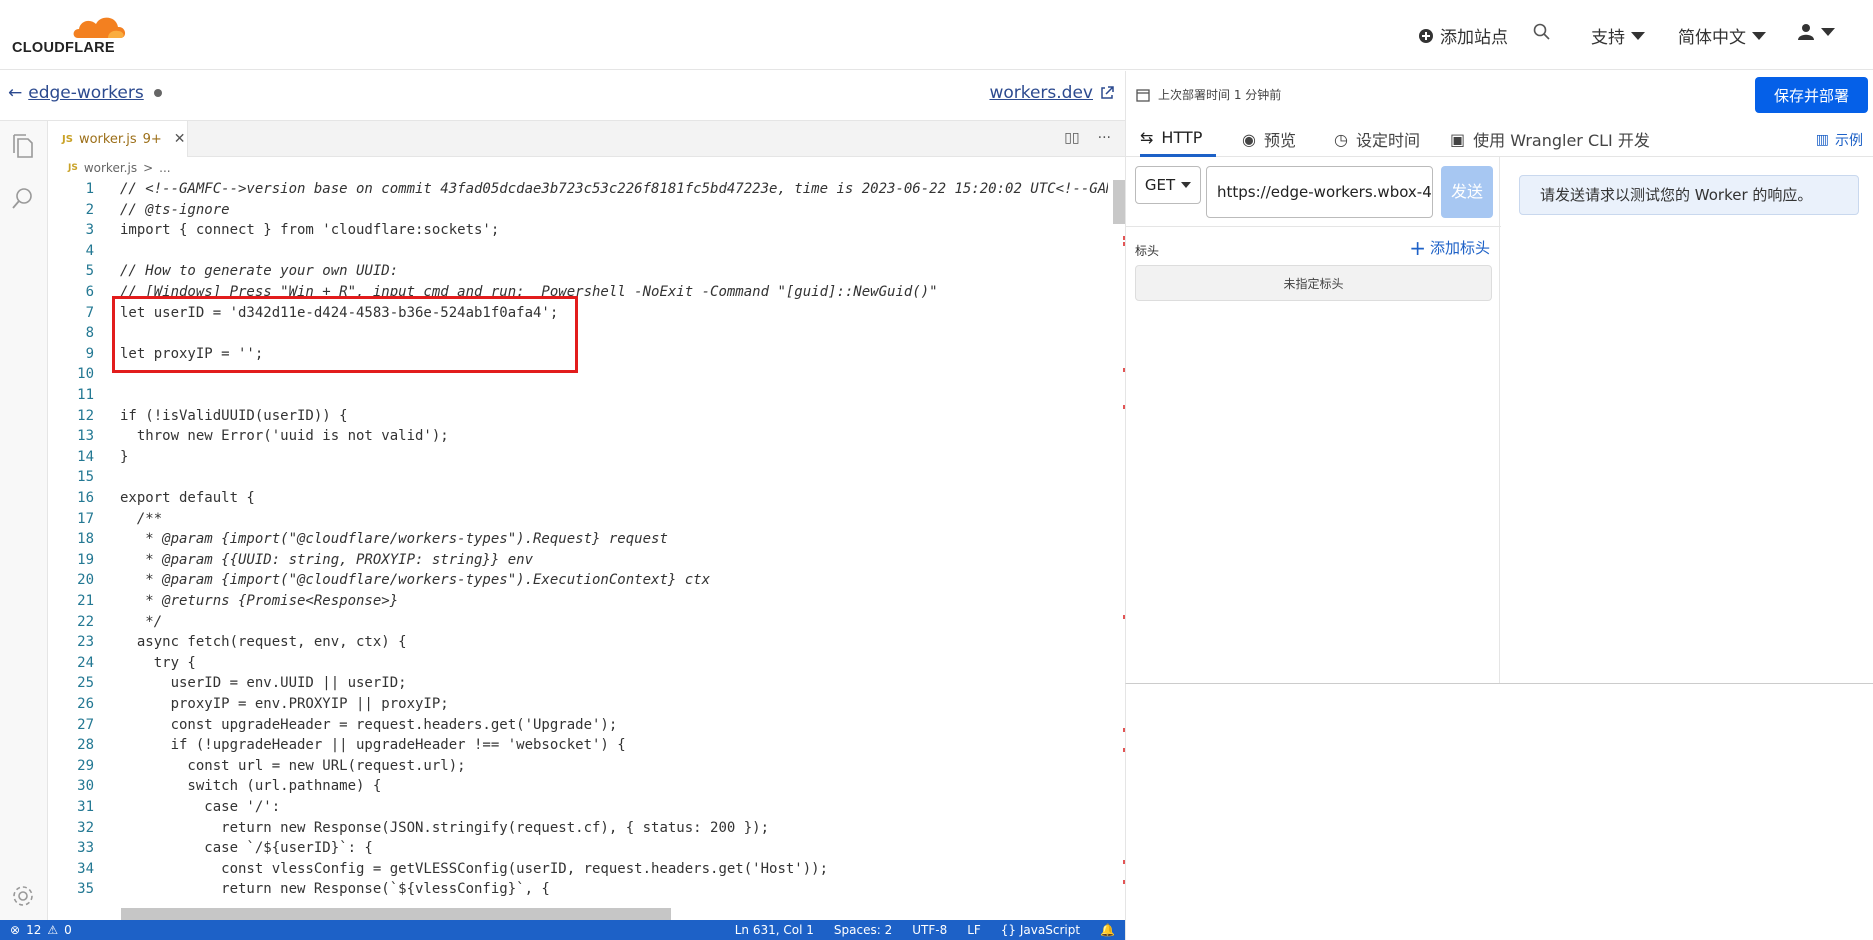 This screenshot has width=1873, height=940. I want to click on code-line: 11, so click(578, 395).